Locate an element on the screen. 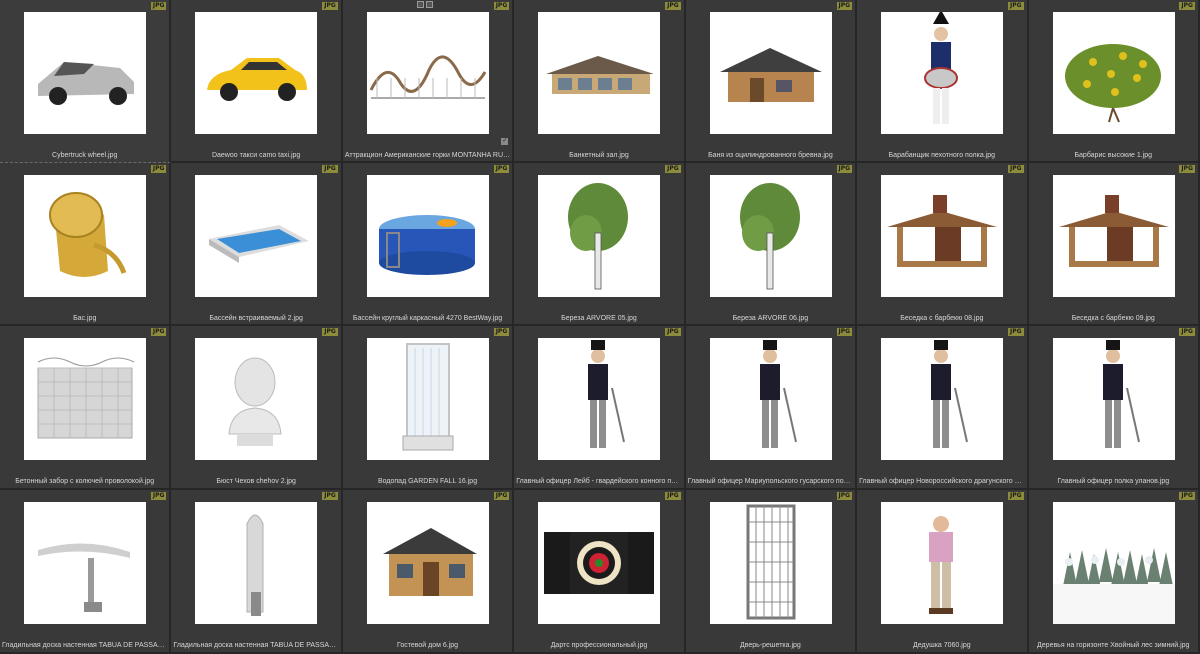 The image size is (1200, 654). thumbnail-cell: JPG Daewoo такси camo taxi.jpg is located at coordinates (257, 81).